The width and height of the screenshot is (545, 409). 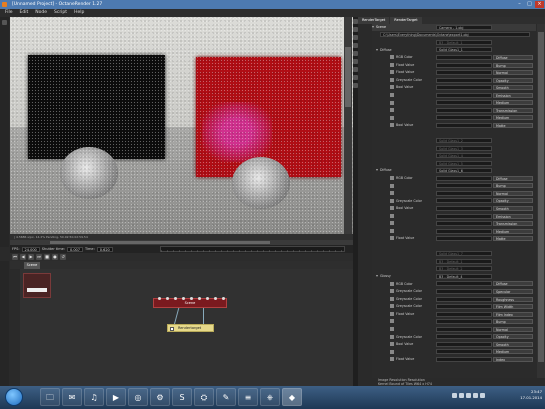 I want to click on inspector-row, so click(x=454, y=133).